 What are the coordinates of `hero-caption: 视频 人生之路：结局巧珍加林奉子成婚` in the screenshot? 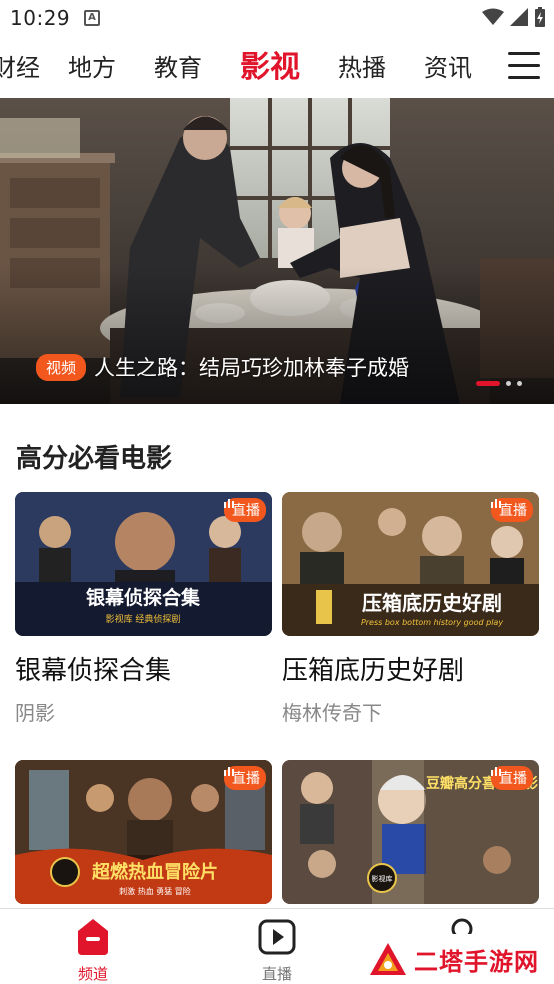 It's located at (222, 367).